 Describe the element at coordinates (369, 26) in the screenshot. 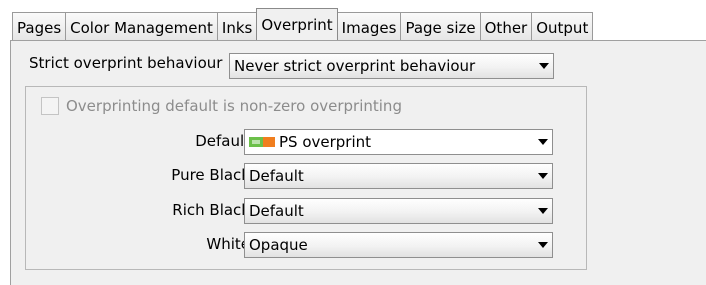

I see `tab-images: Images` at that location.